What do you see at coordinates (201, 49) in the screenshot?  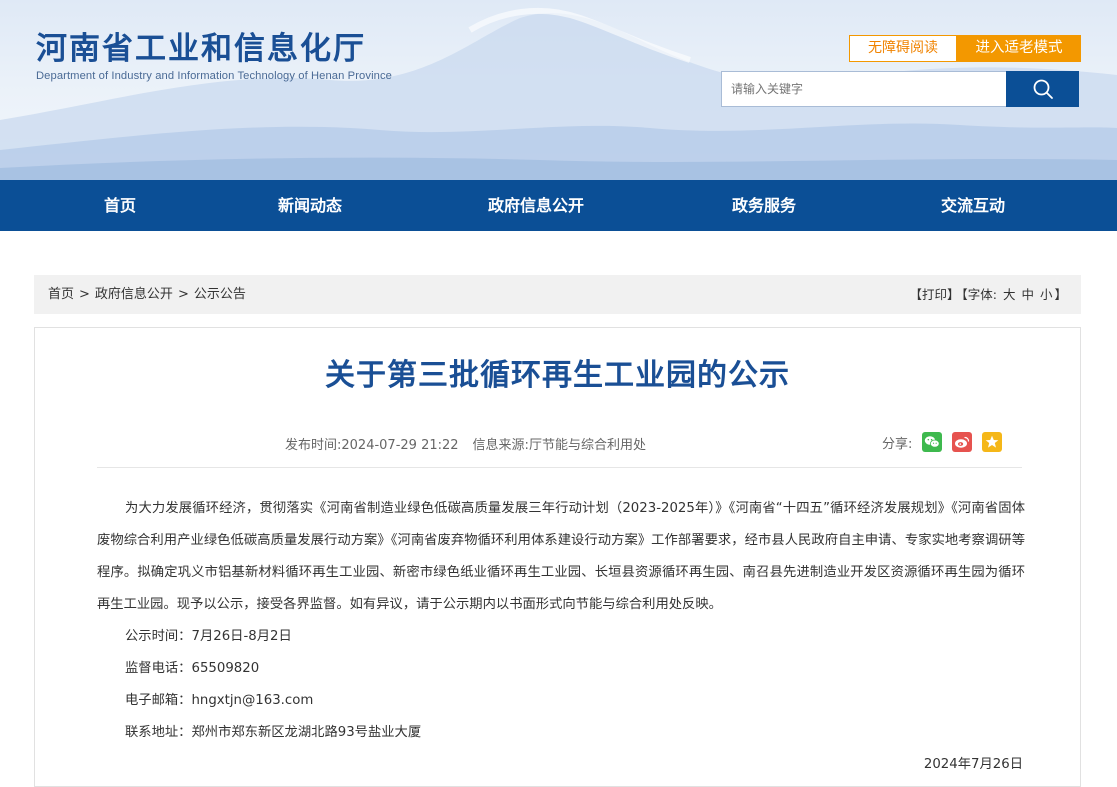 I see `logo-title-cn: 河南省工业和信息化厅` at bounding box center [201, 49].